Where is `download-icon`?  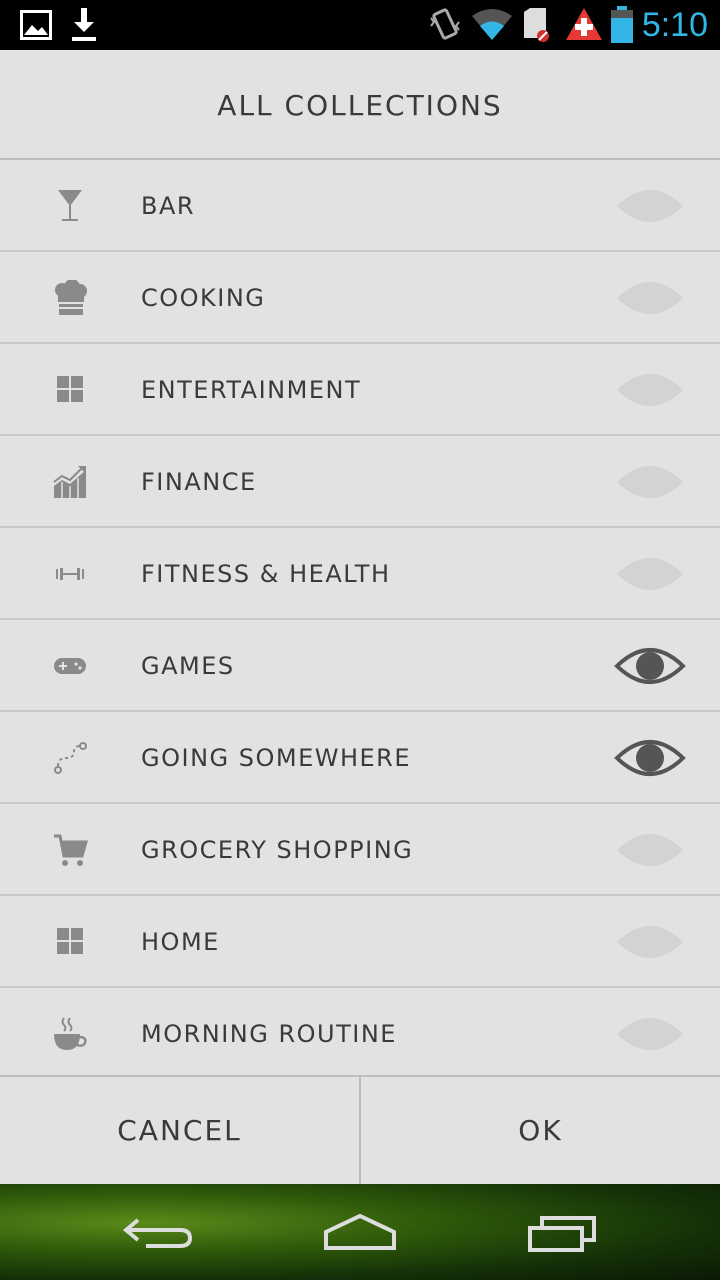 download-icon is located at coordinates (84, 24).